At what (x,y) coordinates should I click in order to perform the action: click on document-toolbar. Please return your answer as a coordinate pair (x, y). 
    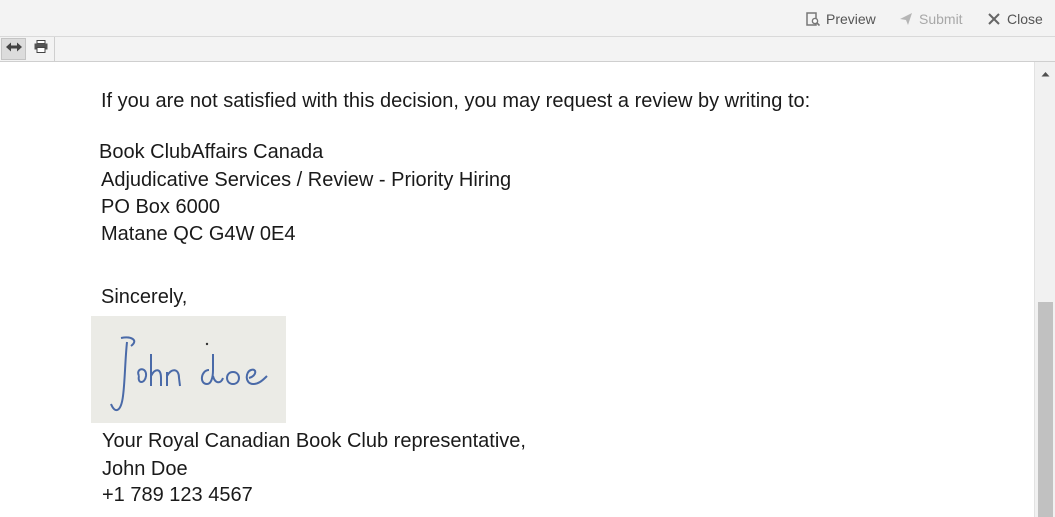
    Looking at the image, I should click on (527, 49).